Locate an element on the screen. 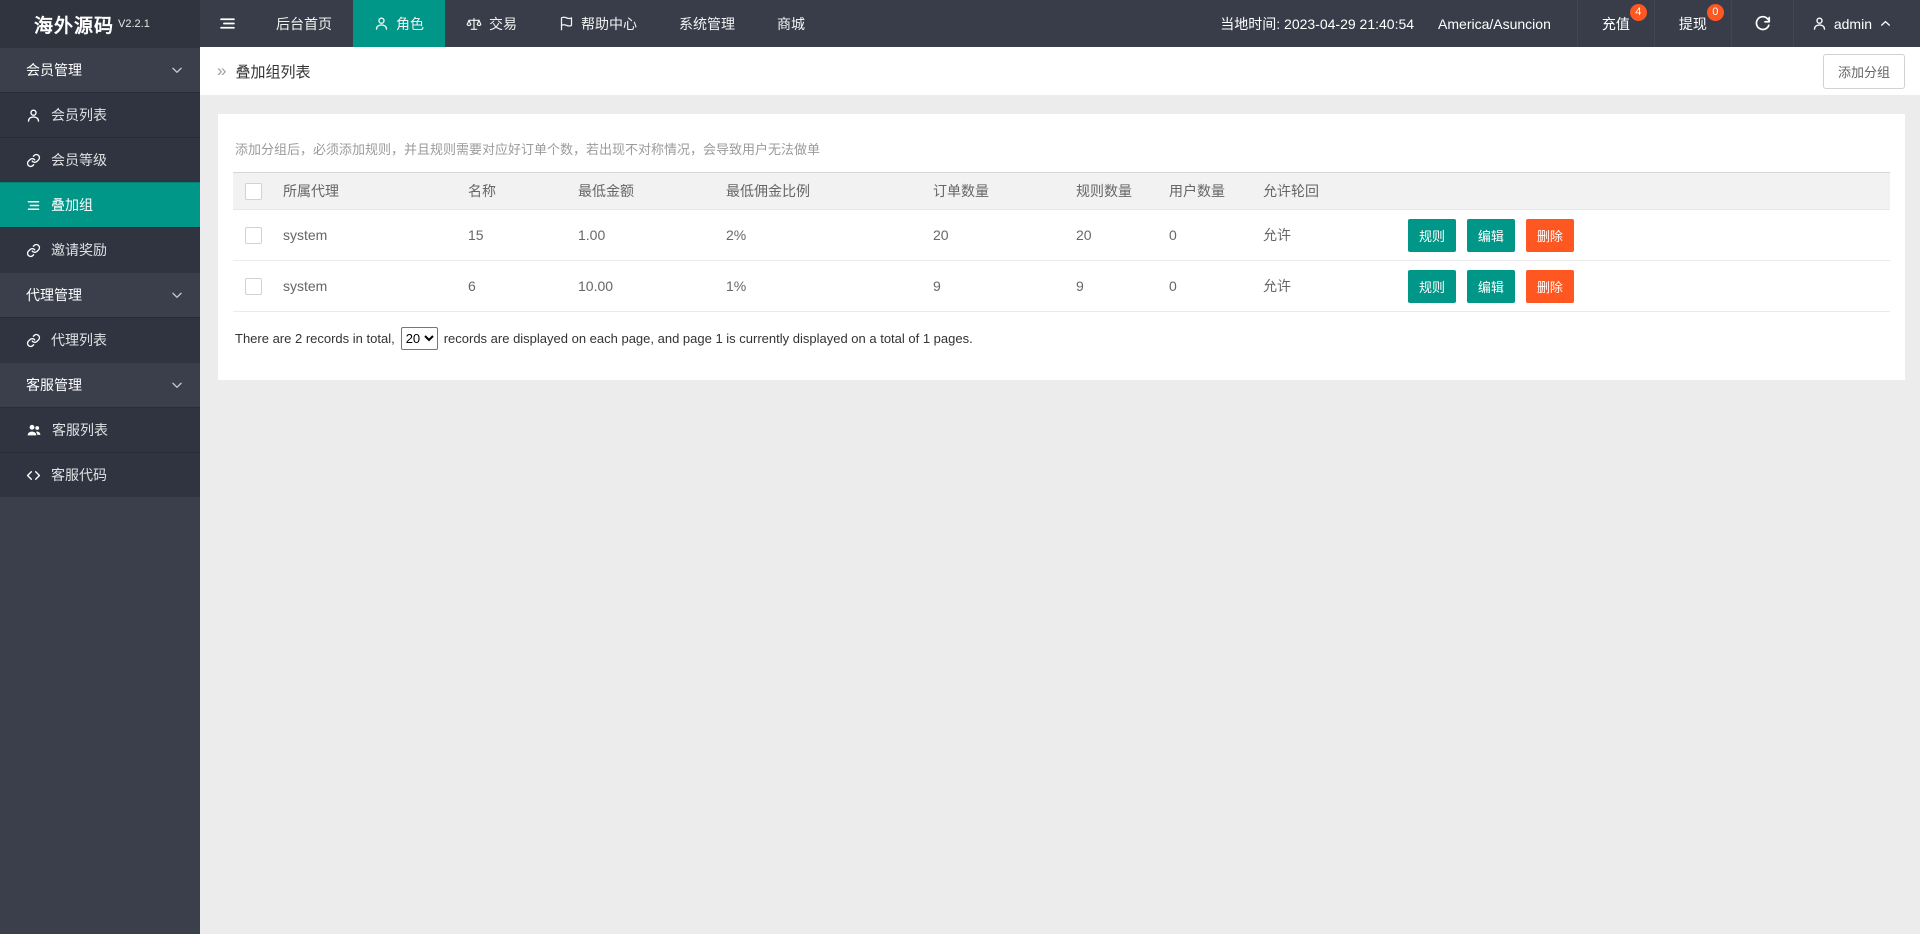 Image resolution: width=1920 pixels, height=934 pixels. nav-item-roles: 角色 is located at coordinates (399, 23).